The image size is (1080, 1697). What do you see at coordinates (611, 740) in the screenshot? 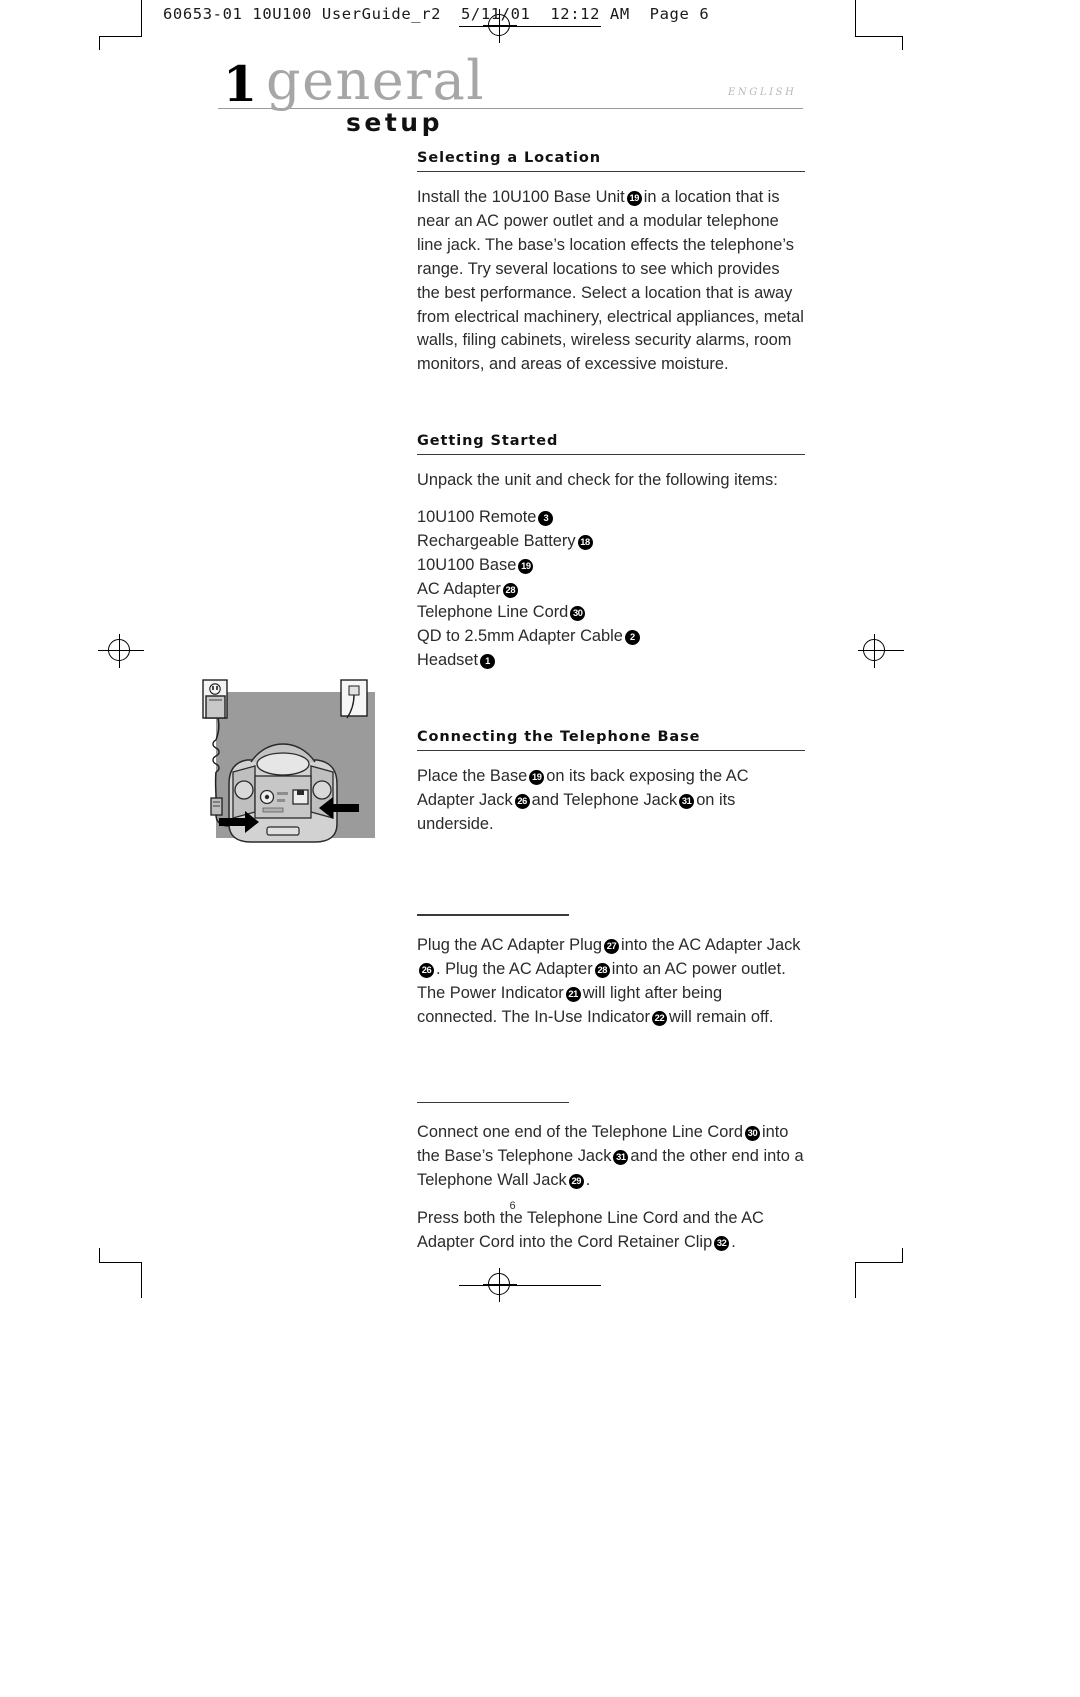
I see `section-heading-connecting-the-telephone-base: Connecting the Telephone Base` at bounding box center [611, 740].